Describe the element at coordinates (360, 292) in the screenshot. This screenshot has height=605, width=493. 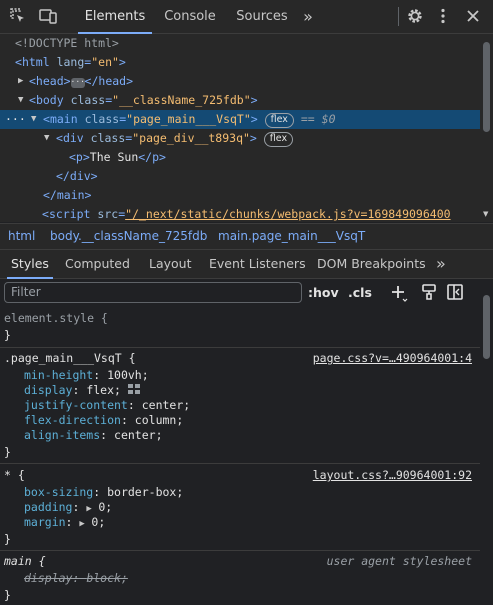
I see `class-toggle-button: .cls` at that location.